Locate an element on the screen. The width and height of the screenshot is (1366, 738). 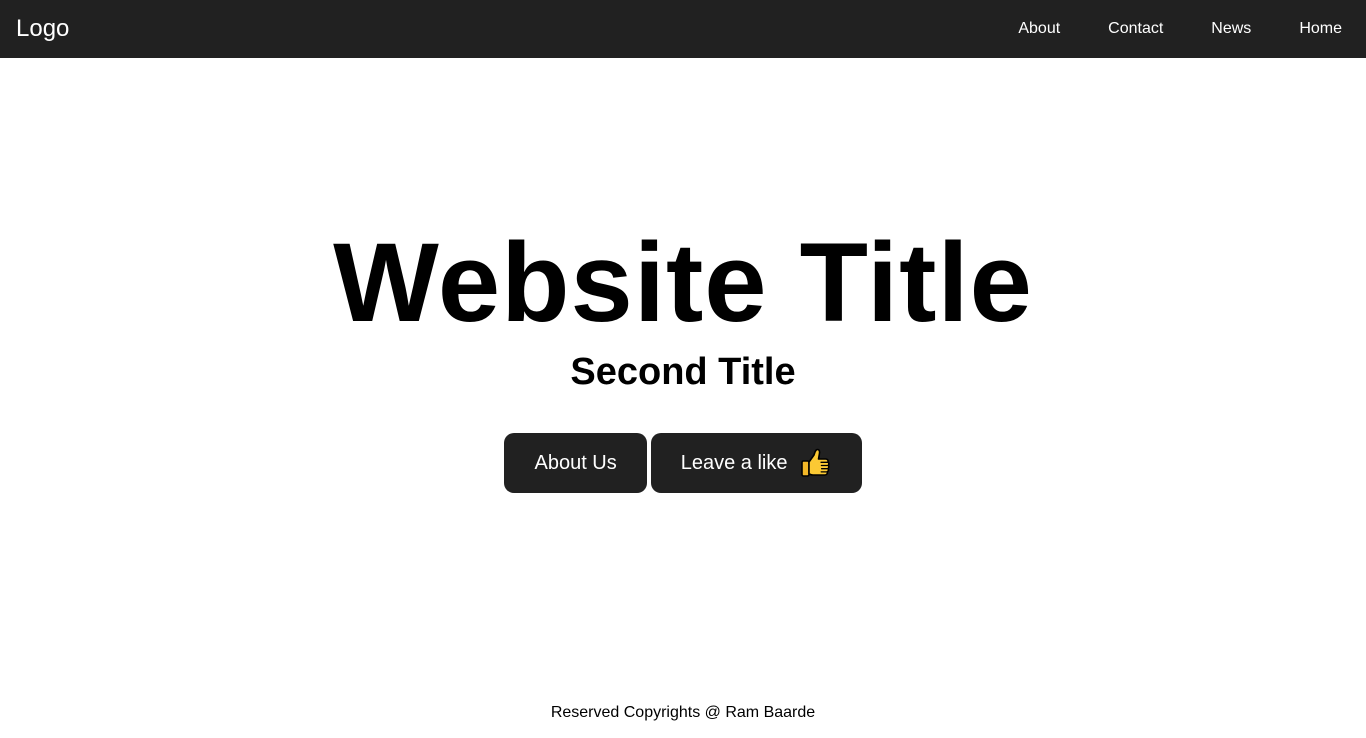
leave-a-like-button: Leave a like is located at coordinates (756, 463).